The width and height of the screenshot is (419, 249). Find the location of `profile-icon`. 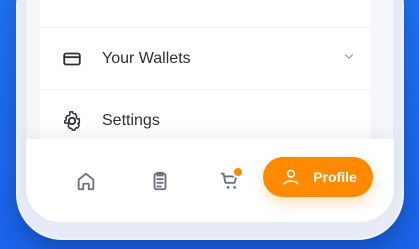

profile-icon is located at coordinates (291, 177).